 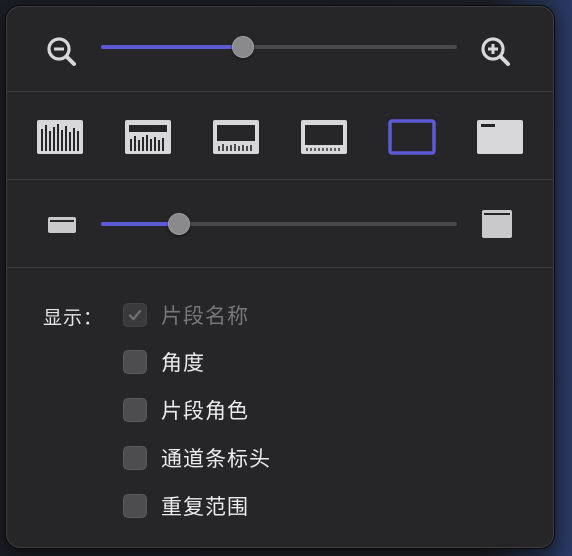 I want to click on duplicate-ranges-option: 重复范围, so click(x=186, y=506).